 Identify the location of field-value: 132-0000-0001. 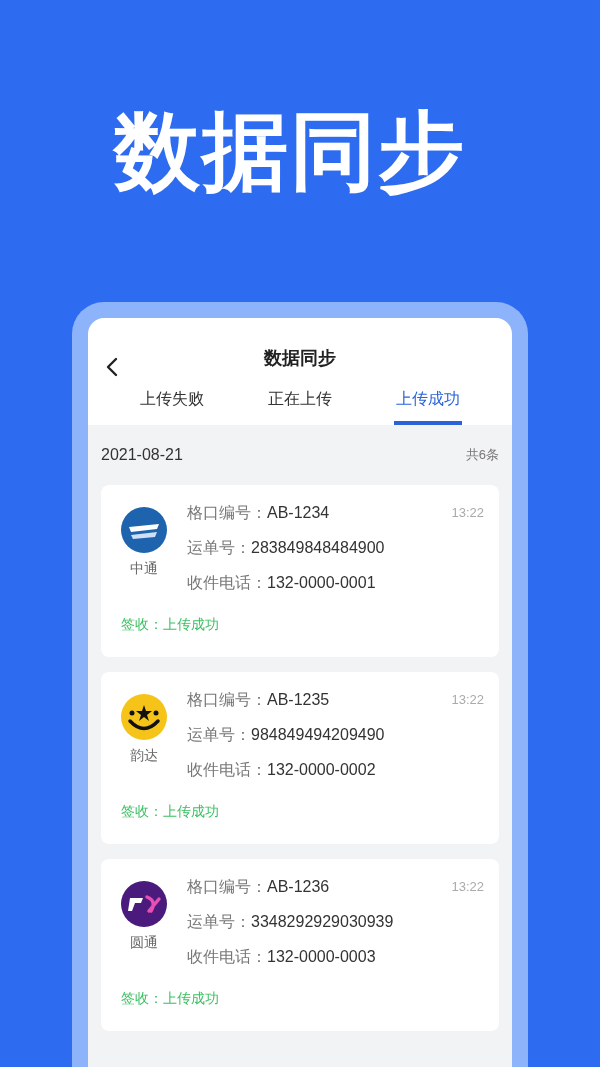
(321, 582).